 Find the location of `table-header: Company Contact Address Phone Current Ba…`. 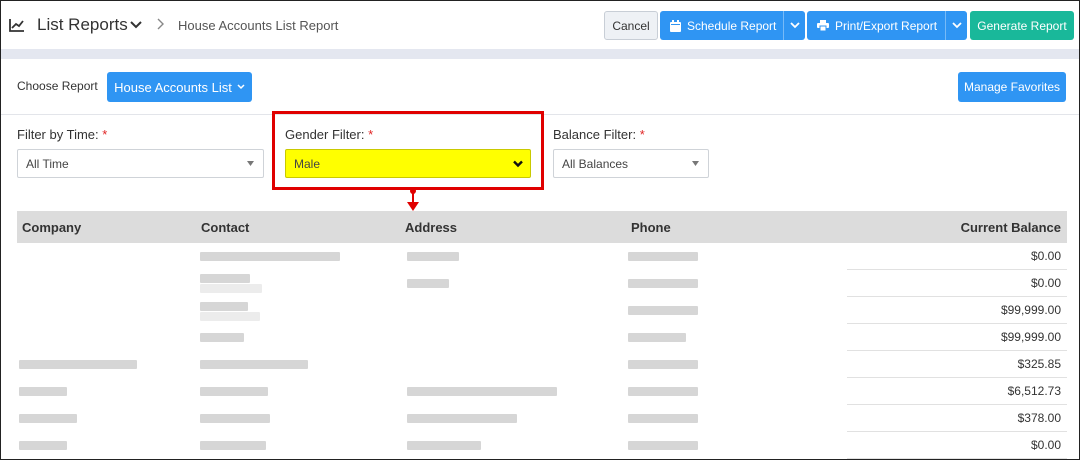

table-header: Company Contact Address Phone Current Ba… is located at coordinates (542, 227).